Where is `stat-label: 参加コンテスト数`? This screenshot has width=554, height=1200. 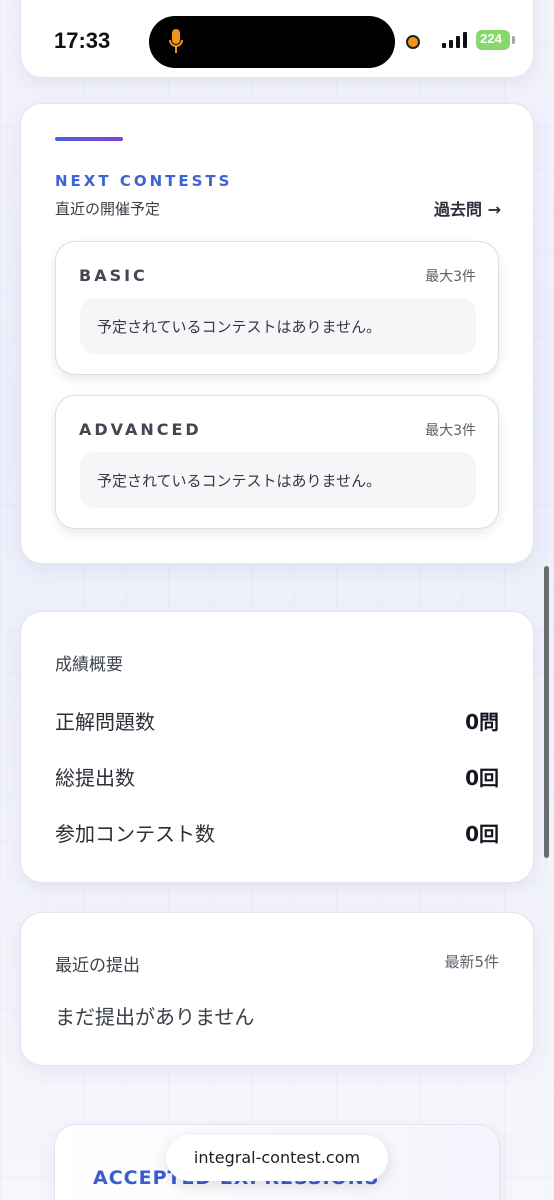 stat-label: 参加コンテスト数 is located at coordinates (135, 834).